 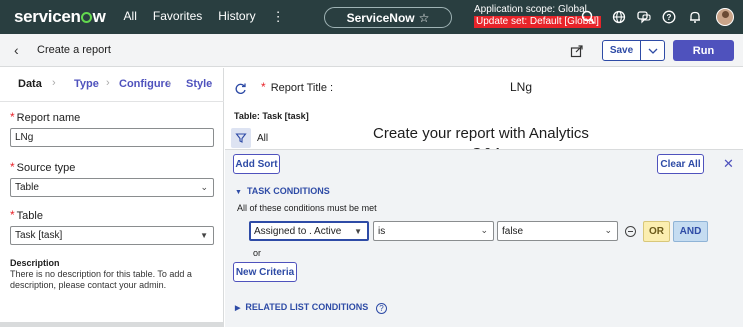 What do you see at coordinates (282, 191) in the screenshot?
I see `task-conditions-header: ▼ TASK CONDITIONS` at bounding box center [282, 191].